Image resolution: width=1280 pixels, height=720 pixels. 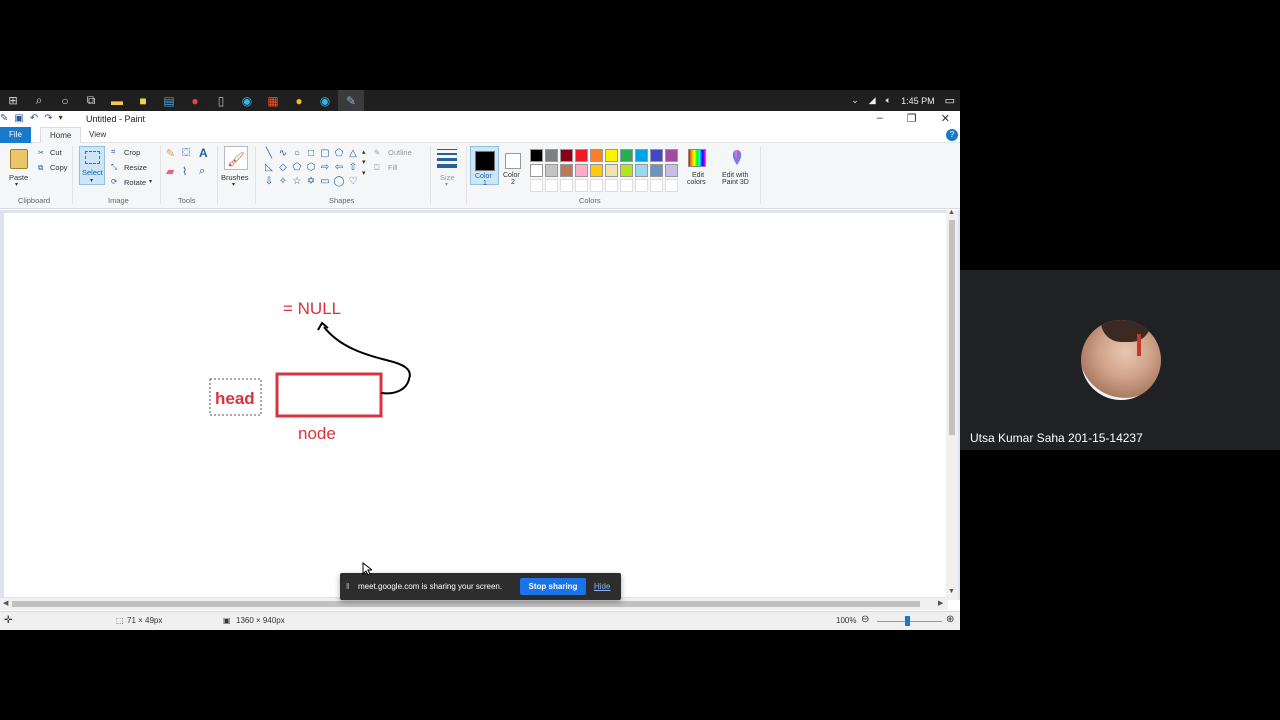 What do you see at coordinates (940, 603) in the screenshot?
I see `scroll-right-icon: ▶` at bounding box center [940, 603].